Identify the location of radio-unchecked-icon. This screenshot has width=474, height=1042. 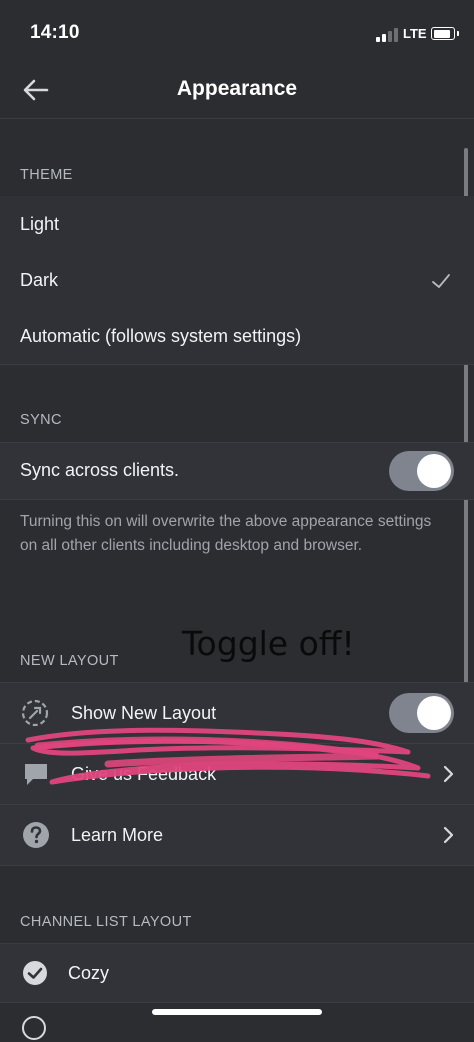
(34, 1028).